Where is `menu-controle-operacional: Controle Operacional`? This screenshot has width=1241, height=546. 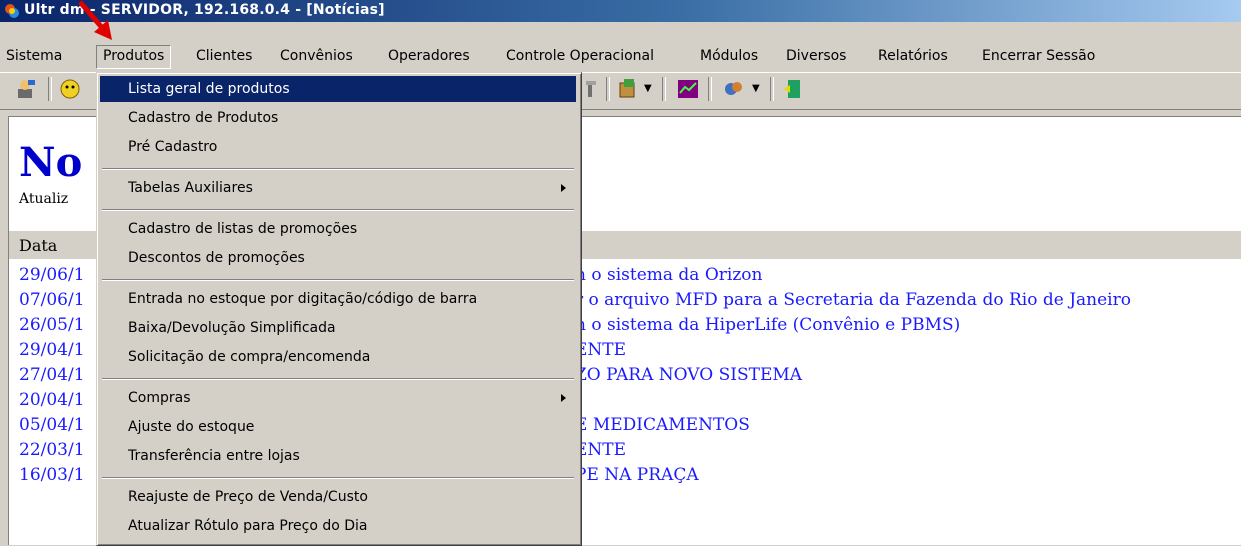 menu-controle-operacional: Controle Operacional is located at coordinates (580, 56).